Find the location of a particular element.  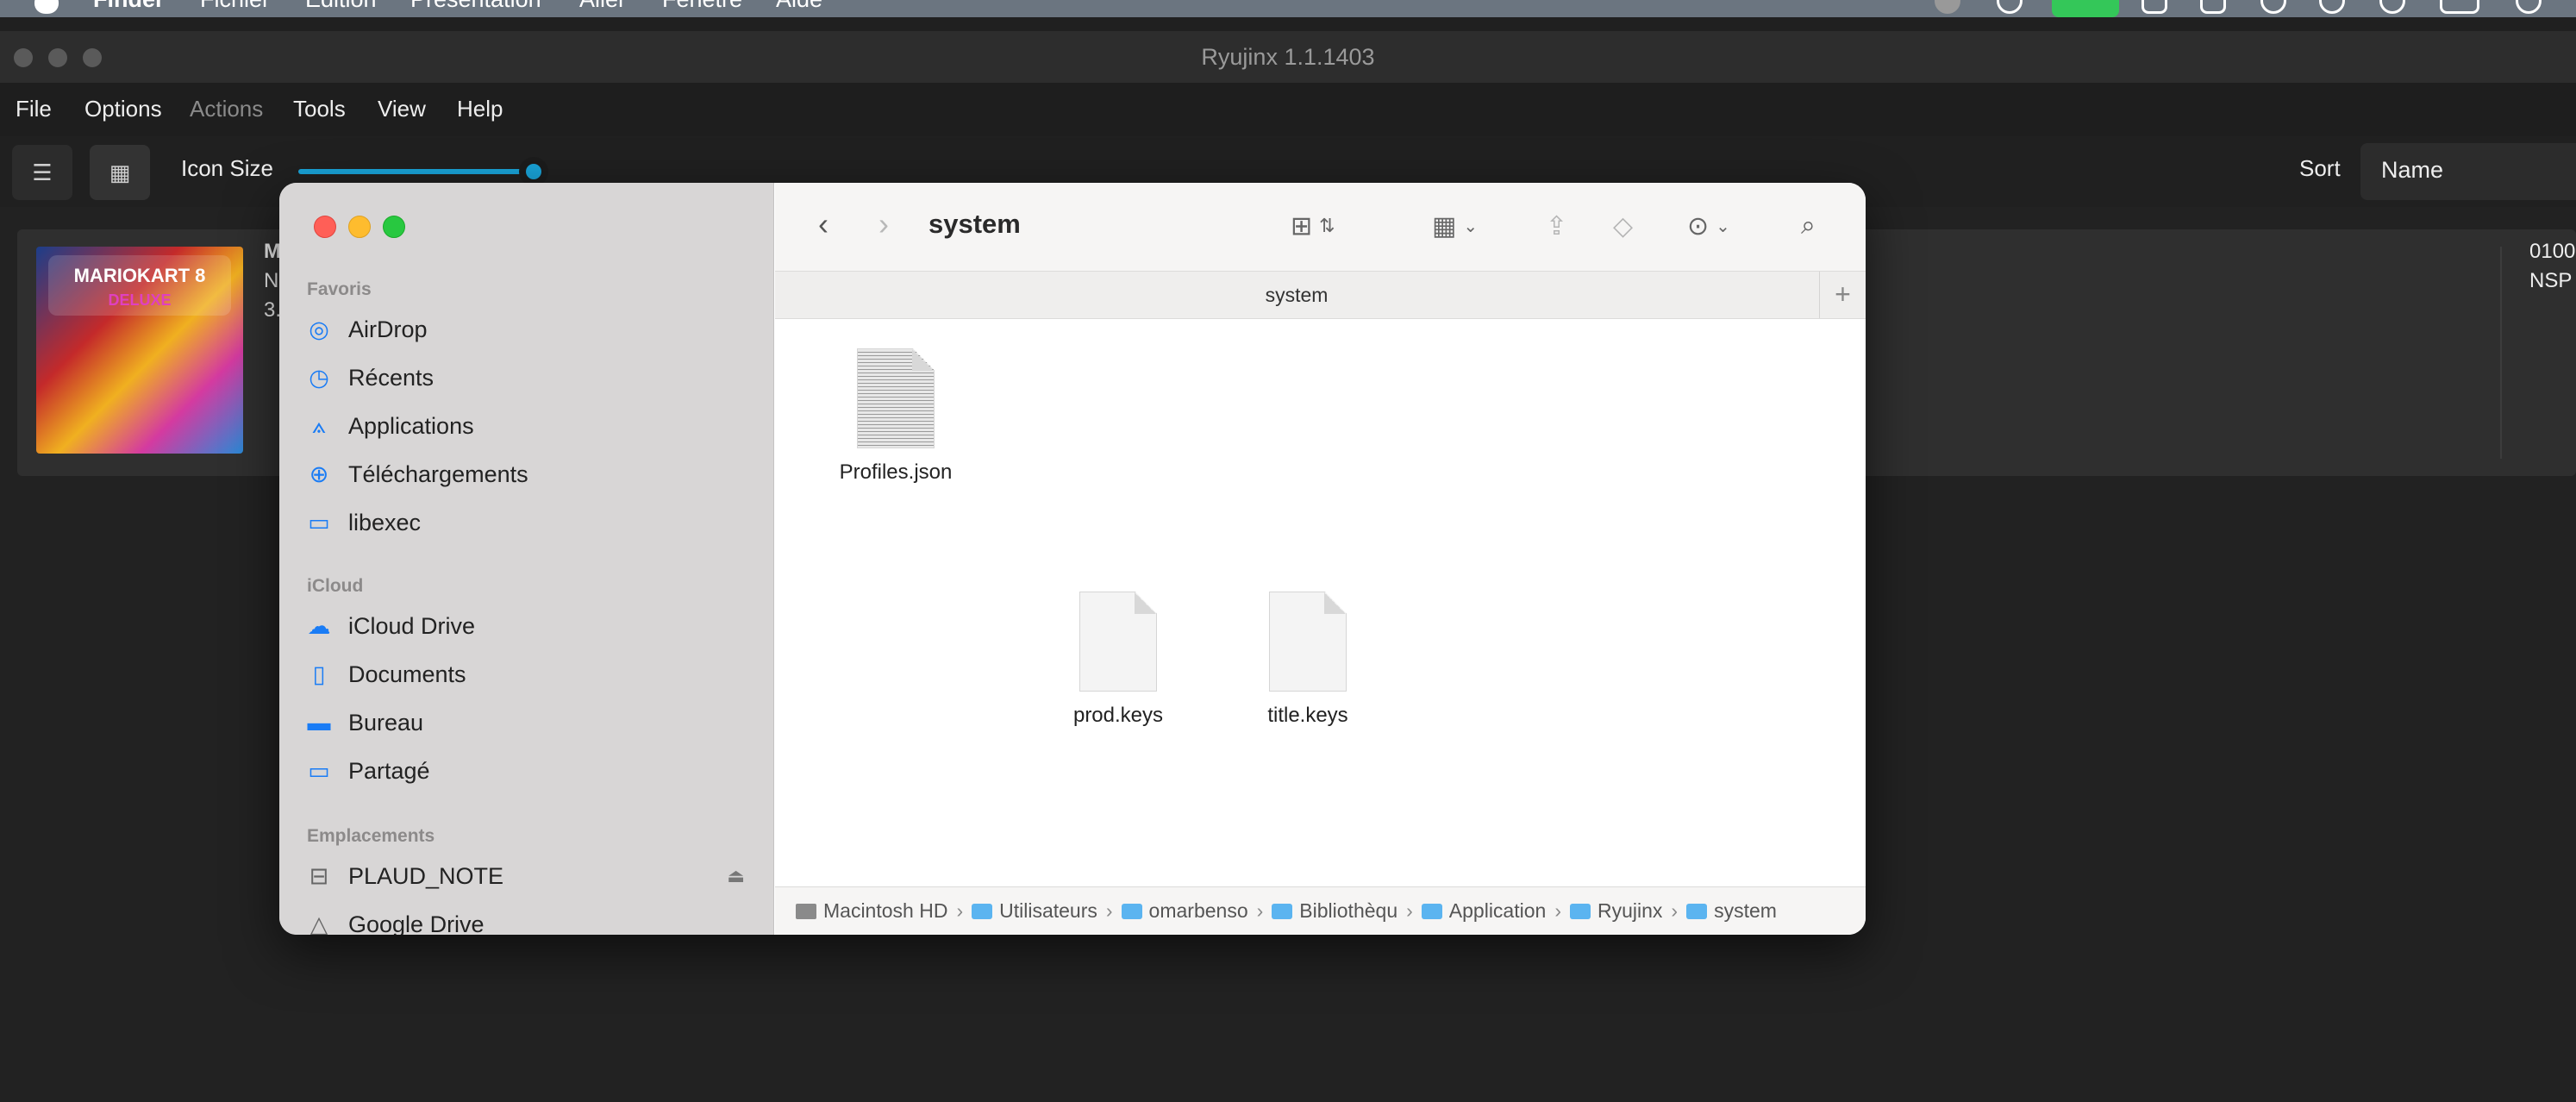

tab-bar: system + is located at coordinates (1320, 295).